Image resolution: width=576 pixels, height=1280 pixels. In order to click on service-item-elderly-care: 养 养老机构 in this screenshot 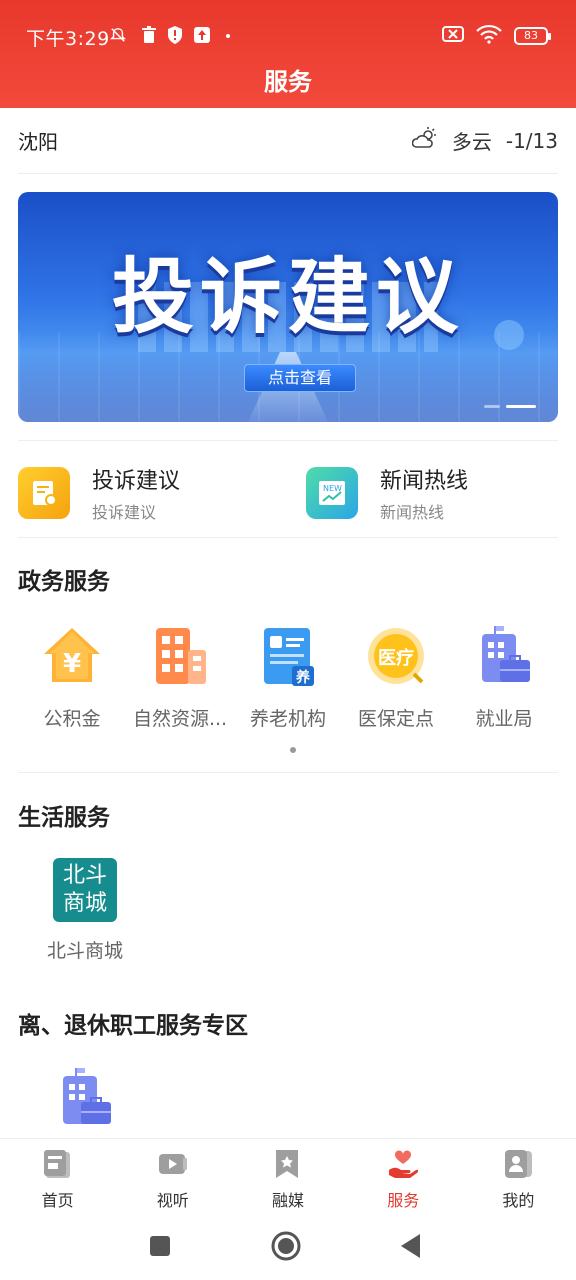, I will do `click(288, 677)`.